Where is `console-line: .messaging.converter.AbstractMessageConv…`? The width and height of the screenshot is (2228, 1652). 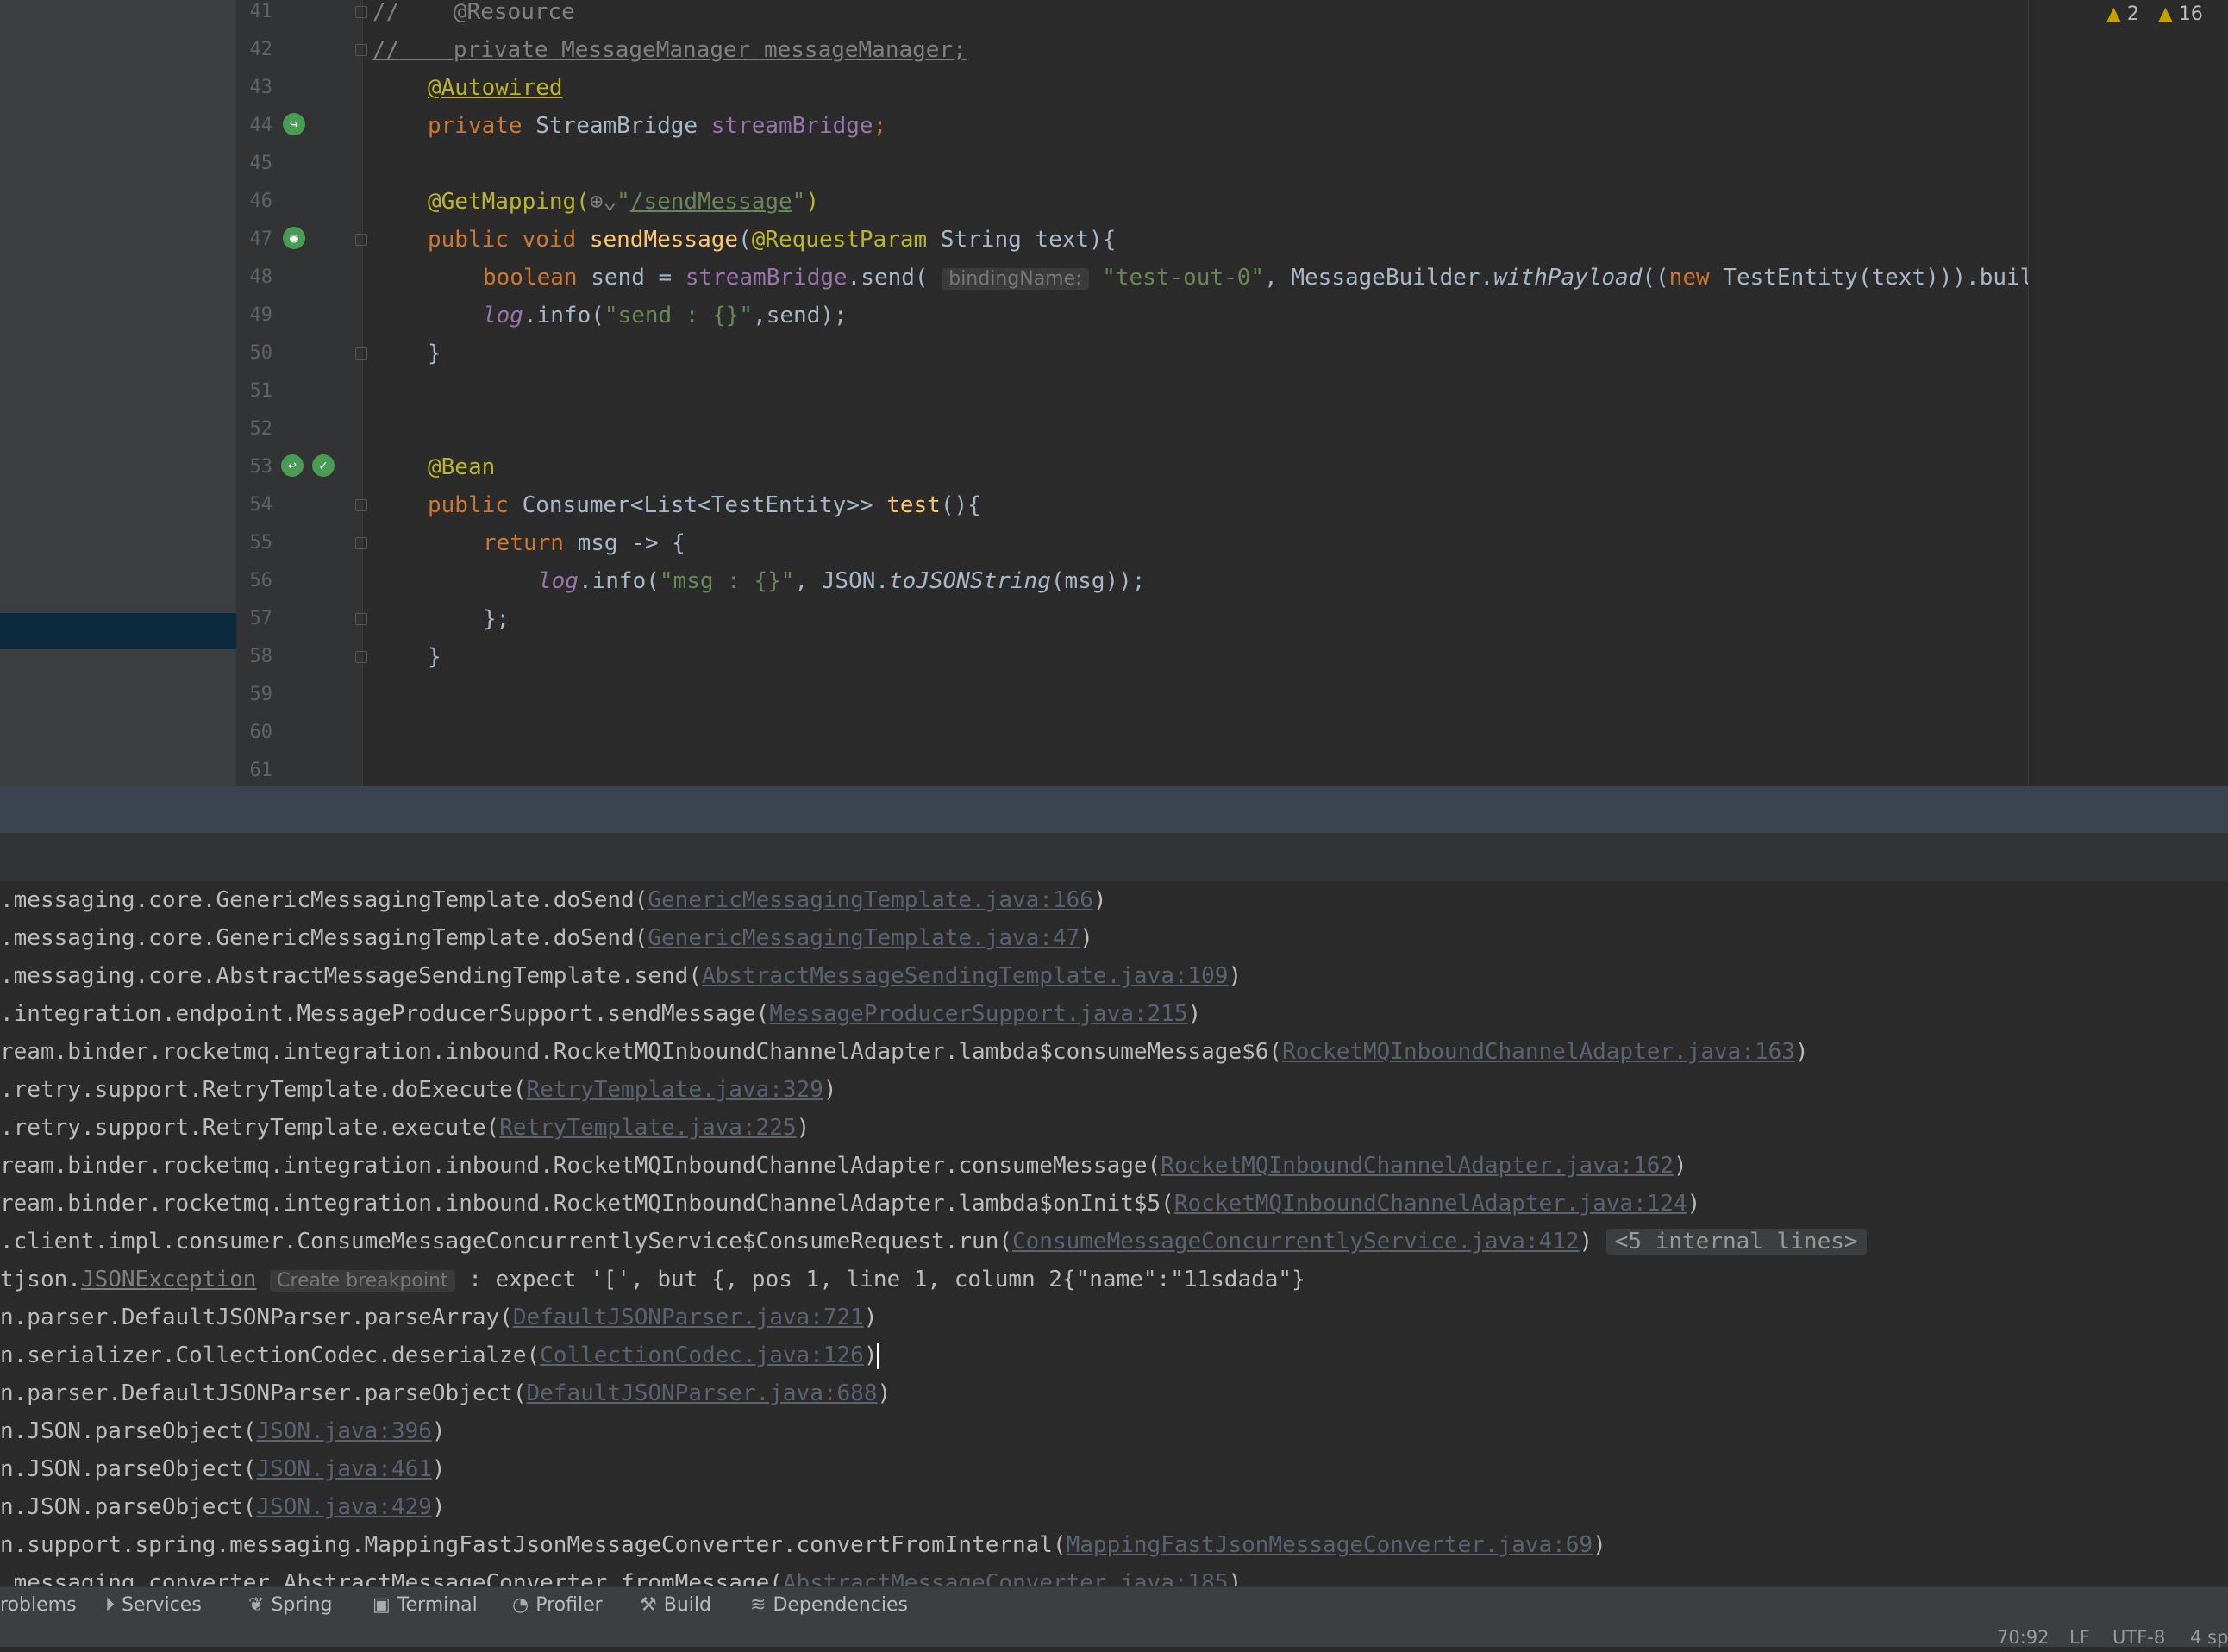
console-line: .messaging.converter.AbstractMessageConv… is located at coordinates (621, 1575).